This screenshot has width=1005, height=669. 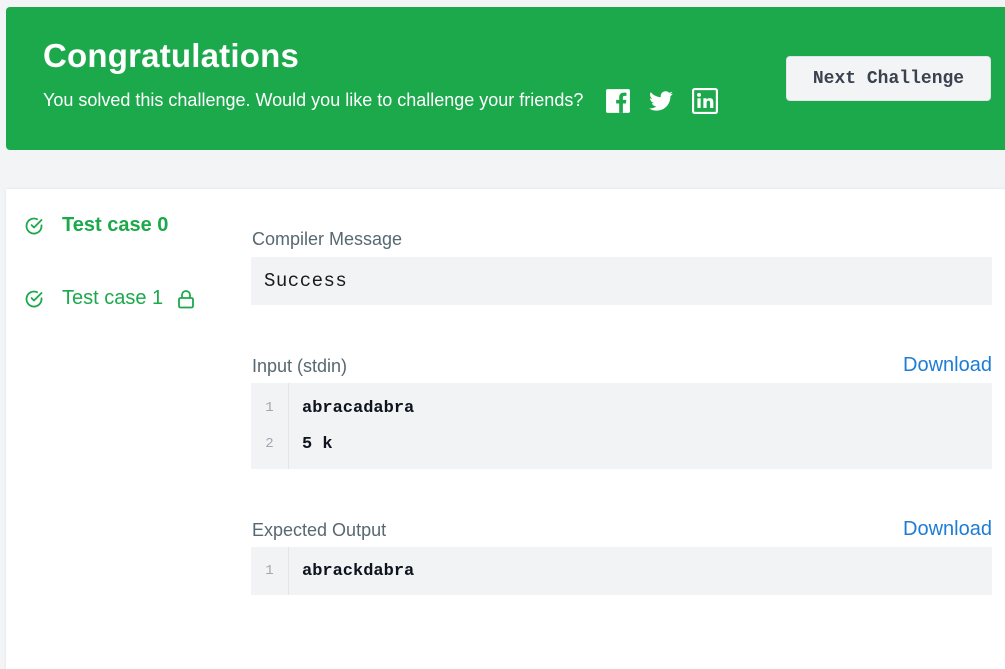 What do you see at coordinates (888, 78) in the screenshot?
I see `next-challenge-button: Next Challenge` at bounding box center [888, 78].